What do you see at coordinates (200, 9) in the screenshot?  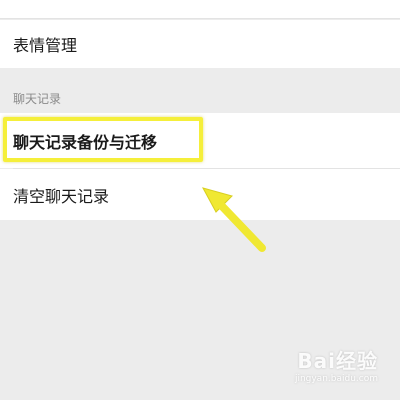 I see `previous-settings-group` at bounding box center [200, 9].